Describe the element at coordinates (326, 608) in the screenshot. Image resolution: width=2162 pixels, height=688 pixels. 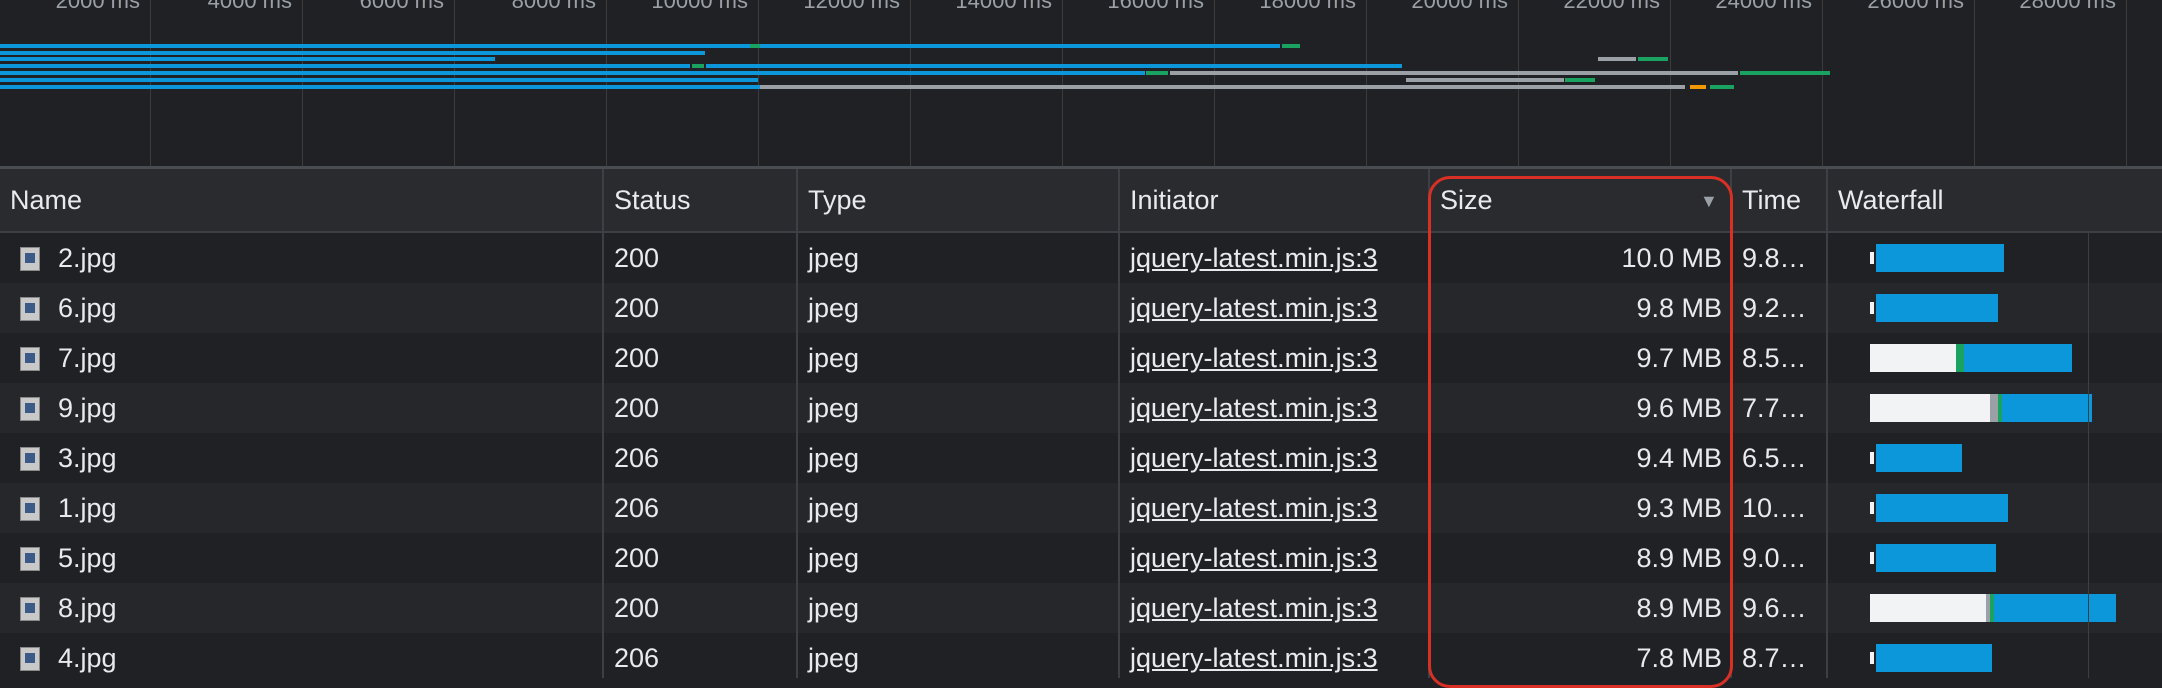
I see `row-name: 8.jpg` at that location.